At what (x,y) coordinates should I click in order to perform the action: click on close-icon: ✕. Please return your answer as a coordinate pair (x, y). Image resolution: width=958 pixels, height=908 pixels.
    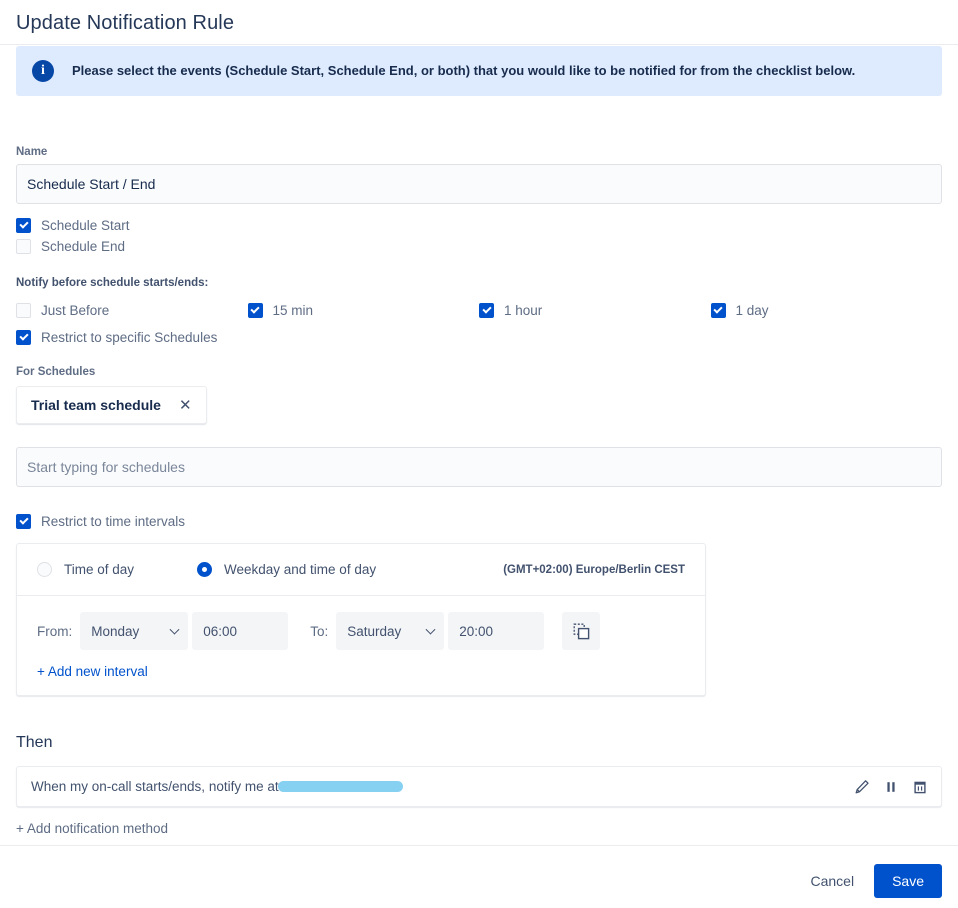
    Looking at the image, I should click on (185, 405).